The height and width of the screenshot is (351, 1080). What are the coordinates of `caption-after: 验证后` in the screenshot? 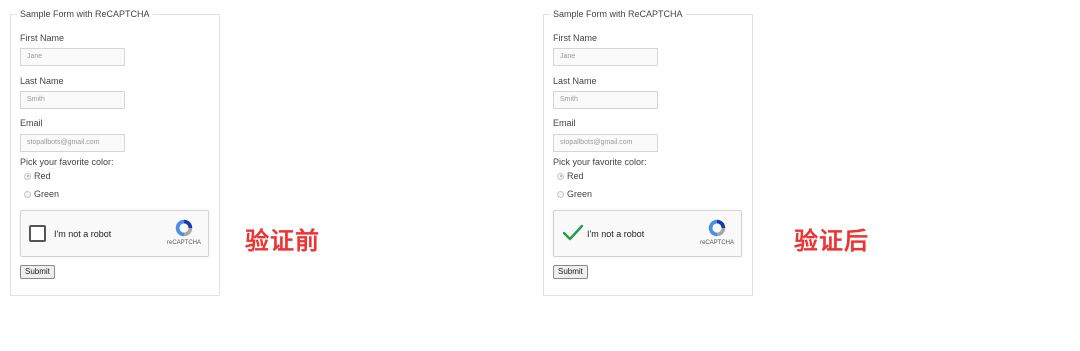 It's located at (831, 241).